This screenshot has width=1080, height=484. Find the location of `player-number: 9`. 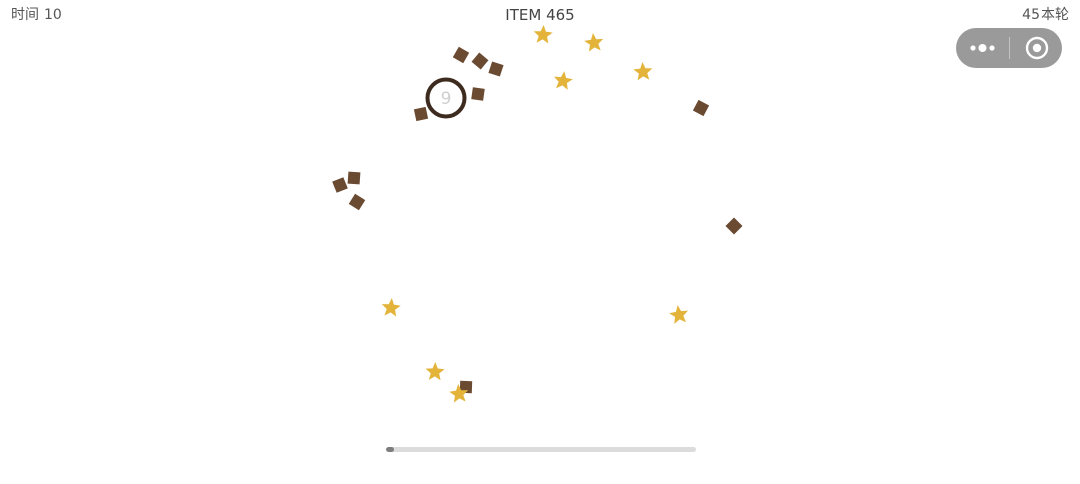

player-number: 9 is located at coordinates (446, 99).